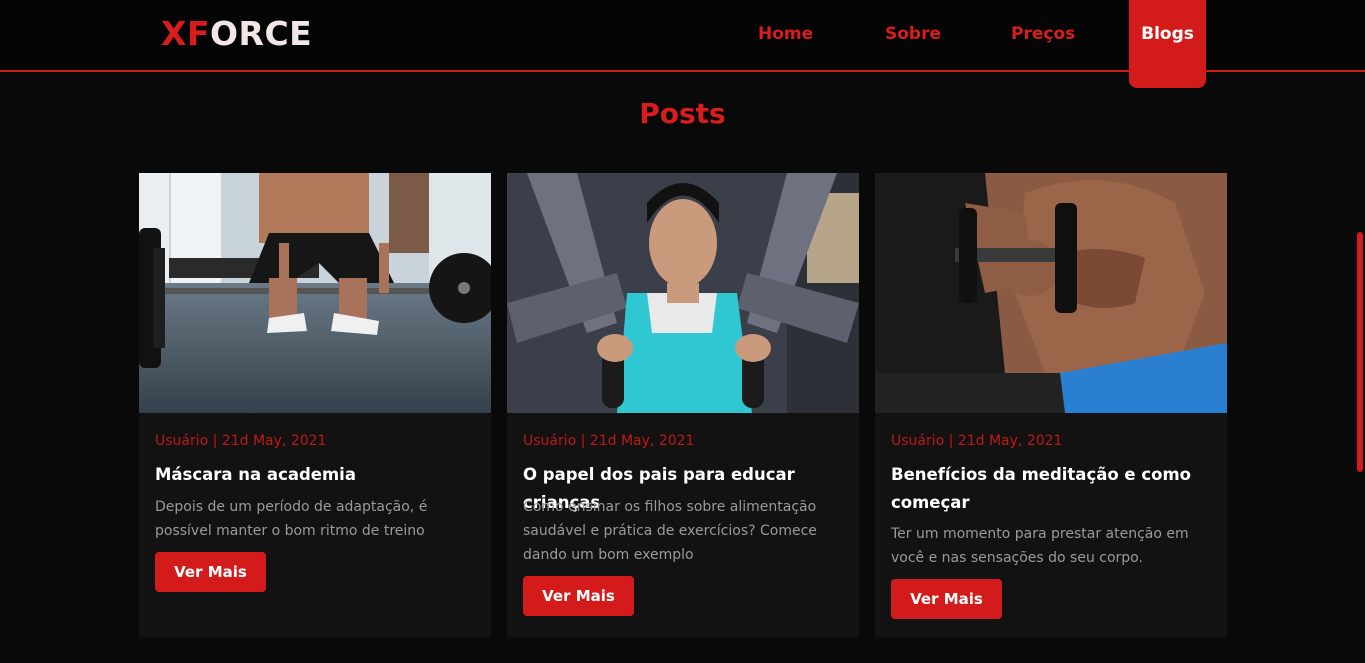  What do you see at coordinates (1167, 44) in the screenshot?
I see `nav-blogs-active: Blogs` at bounding box center [1167, 44].